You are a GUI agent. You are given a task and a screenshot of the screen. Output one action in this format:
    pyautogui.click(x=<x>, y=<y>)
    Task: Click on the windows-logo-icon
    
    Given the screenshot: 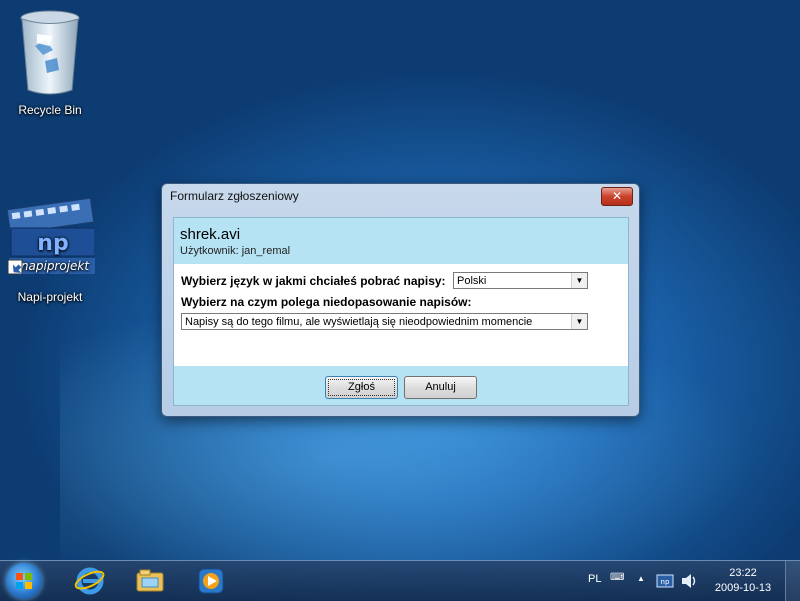 What is the action you would take?
    pyautogui.click(x=24, y=581)
    